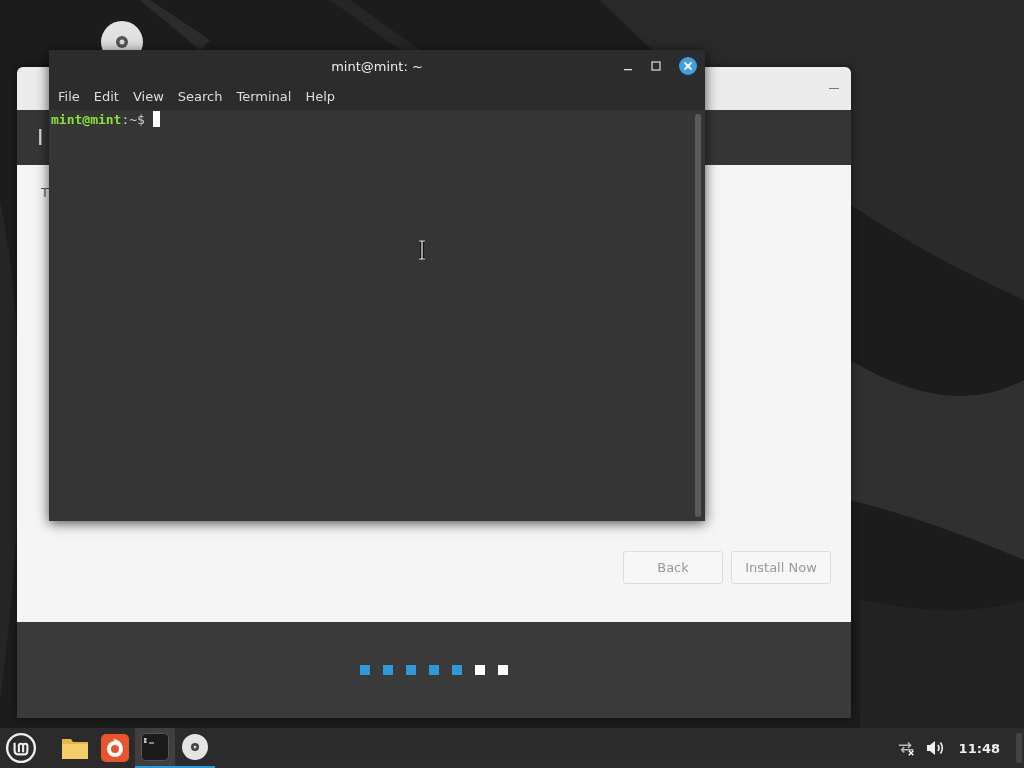 The height and width of the screenshot is (768, 1024). Describe the element at coordinates (106, 96) in the screenshot. I see `menu-item: Edit` at that location.